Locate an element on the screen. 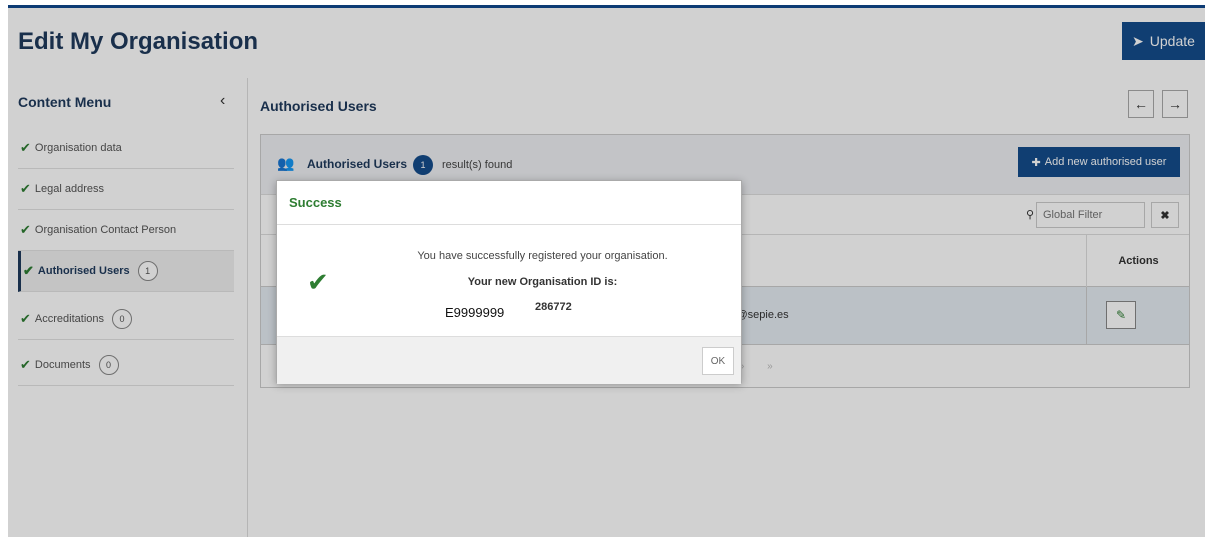 The height and width of the screenshot is (537, 1205). modal-footer: OK is located at coordinates (509, 360).